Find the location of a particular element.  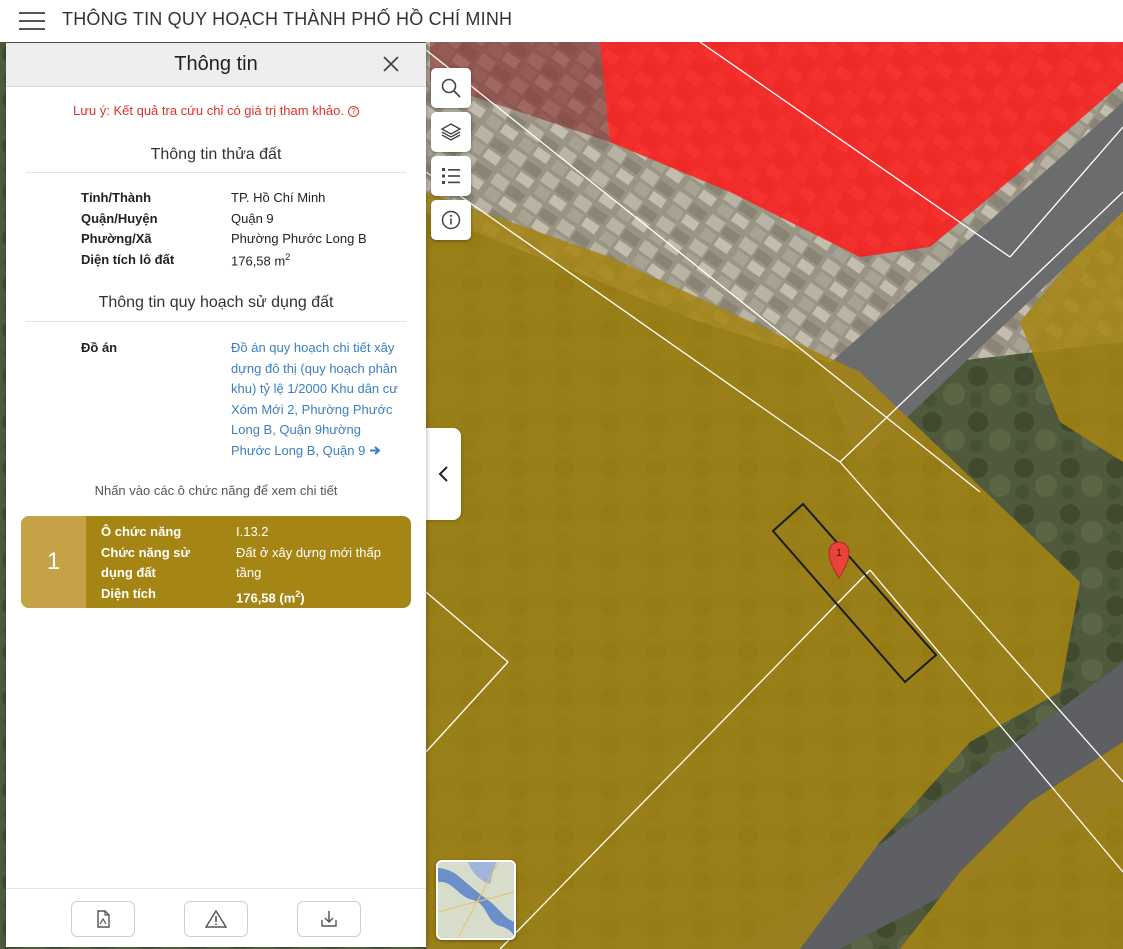

zone-area-value: 176,58 (m2) is located at coordinates (316, 596).